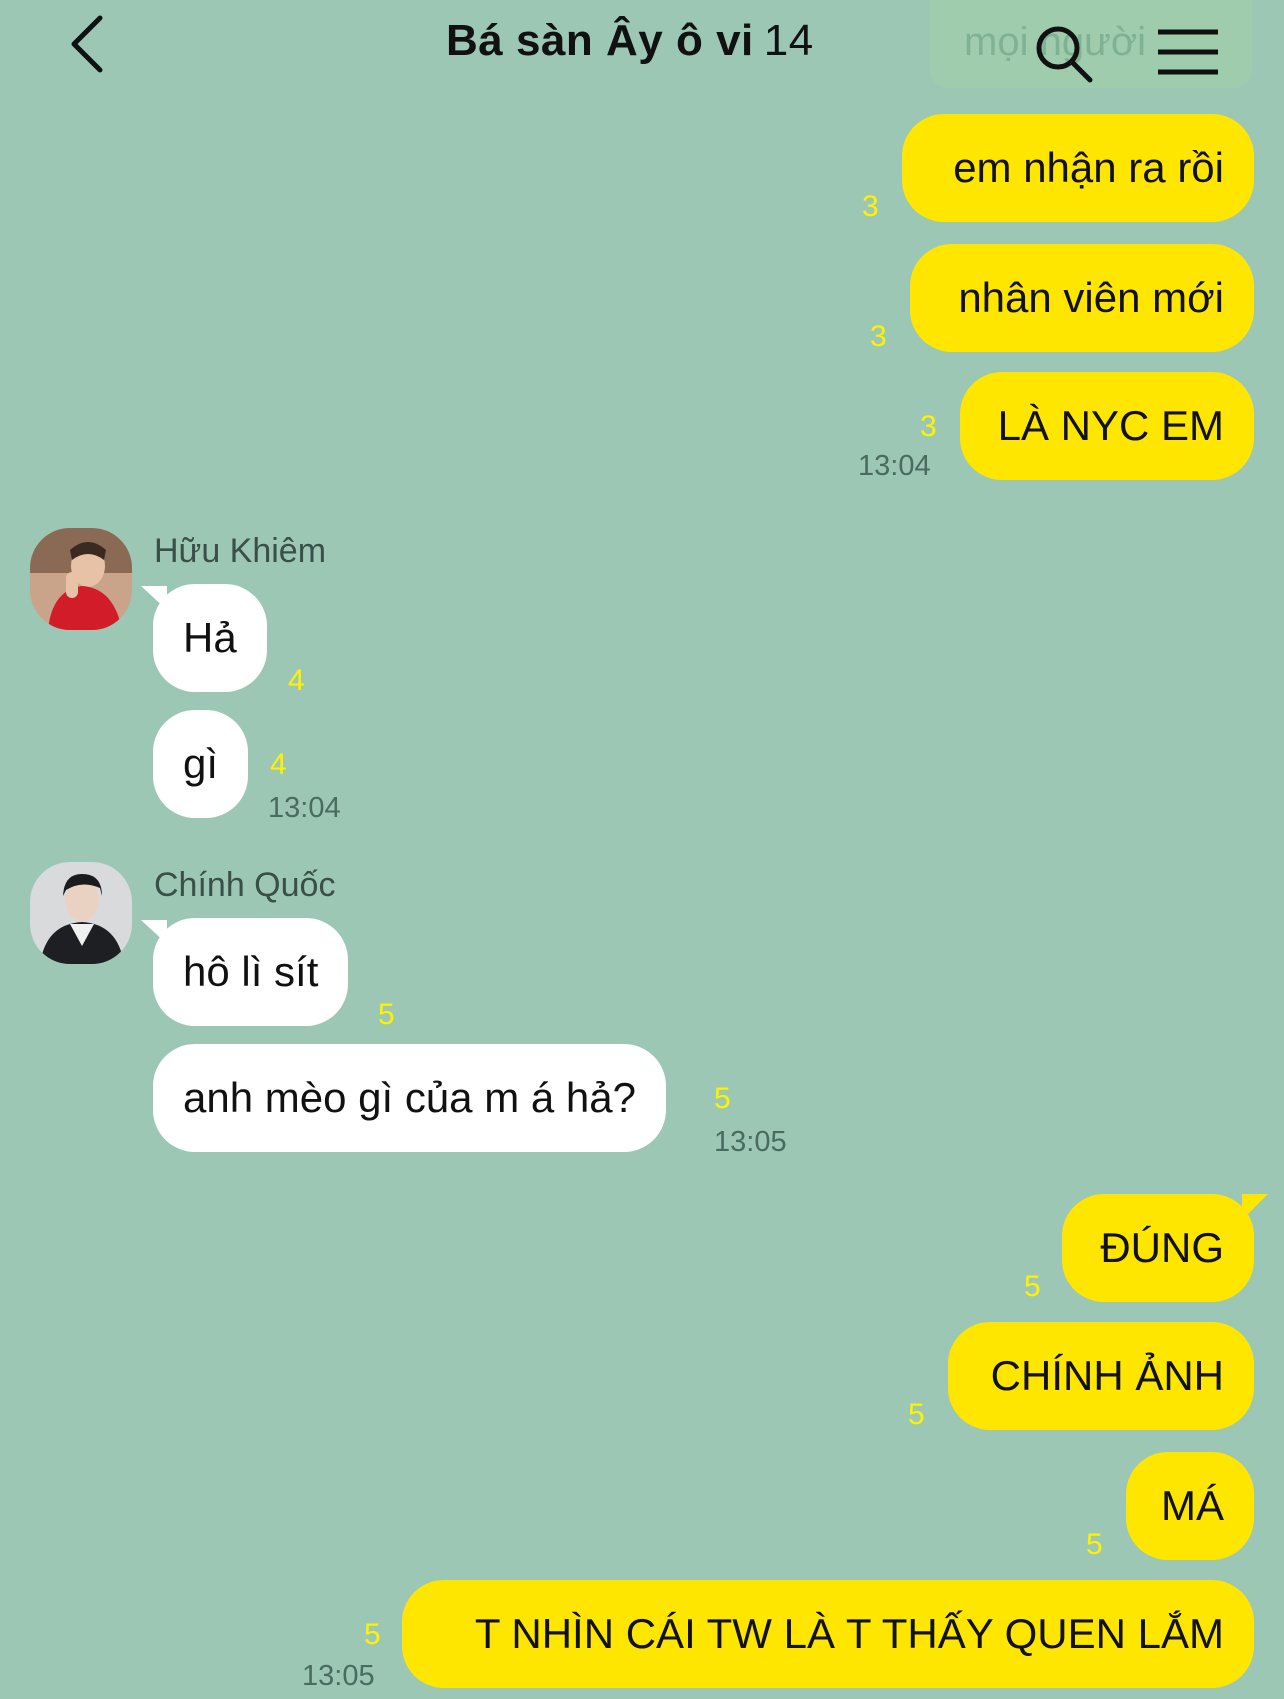 This screenshot has height=1699, width=1284. What do you see at coordinates (1088, 167) in the screenshot?
I see `message-text: em nhận ra rồi` at bounding box center [1088, 167].